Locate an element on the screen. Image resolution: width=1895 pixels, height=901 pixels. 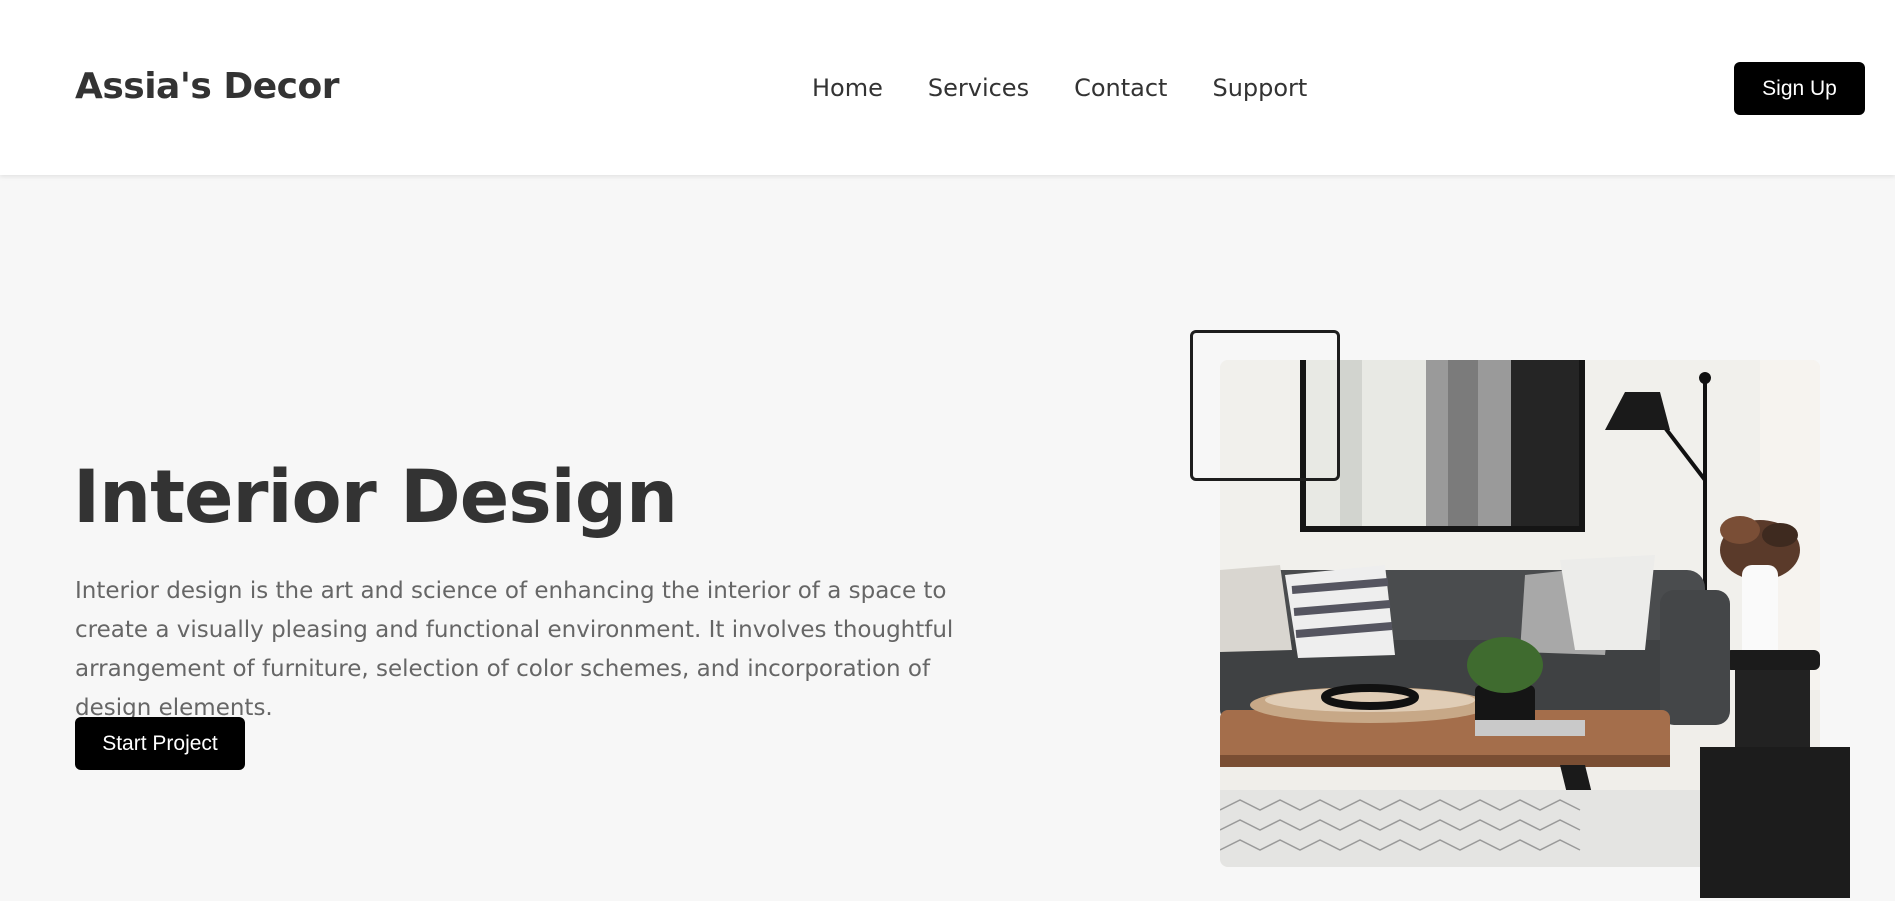
decorative-outline-square is located at coordinates (1265, 405).